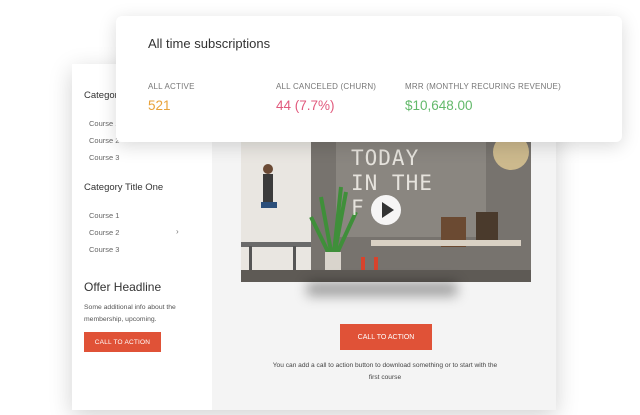 Image resolution: width=640 pixels, height=415 pixels. Describe the element at coordinates (122, 342) in the screenshot. I see `sidebar-cta-button: CALL TO ACTION` at that location.